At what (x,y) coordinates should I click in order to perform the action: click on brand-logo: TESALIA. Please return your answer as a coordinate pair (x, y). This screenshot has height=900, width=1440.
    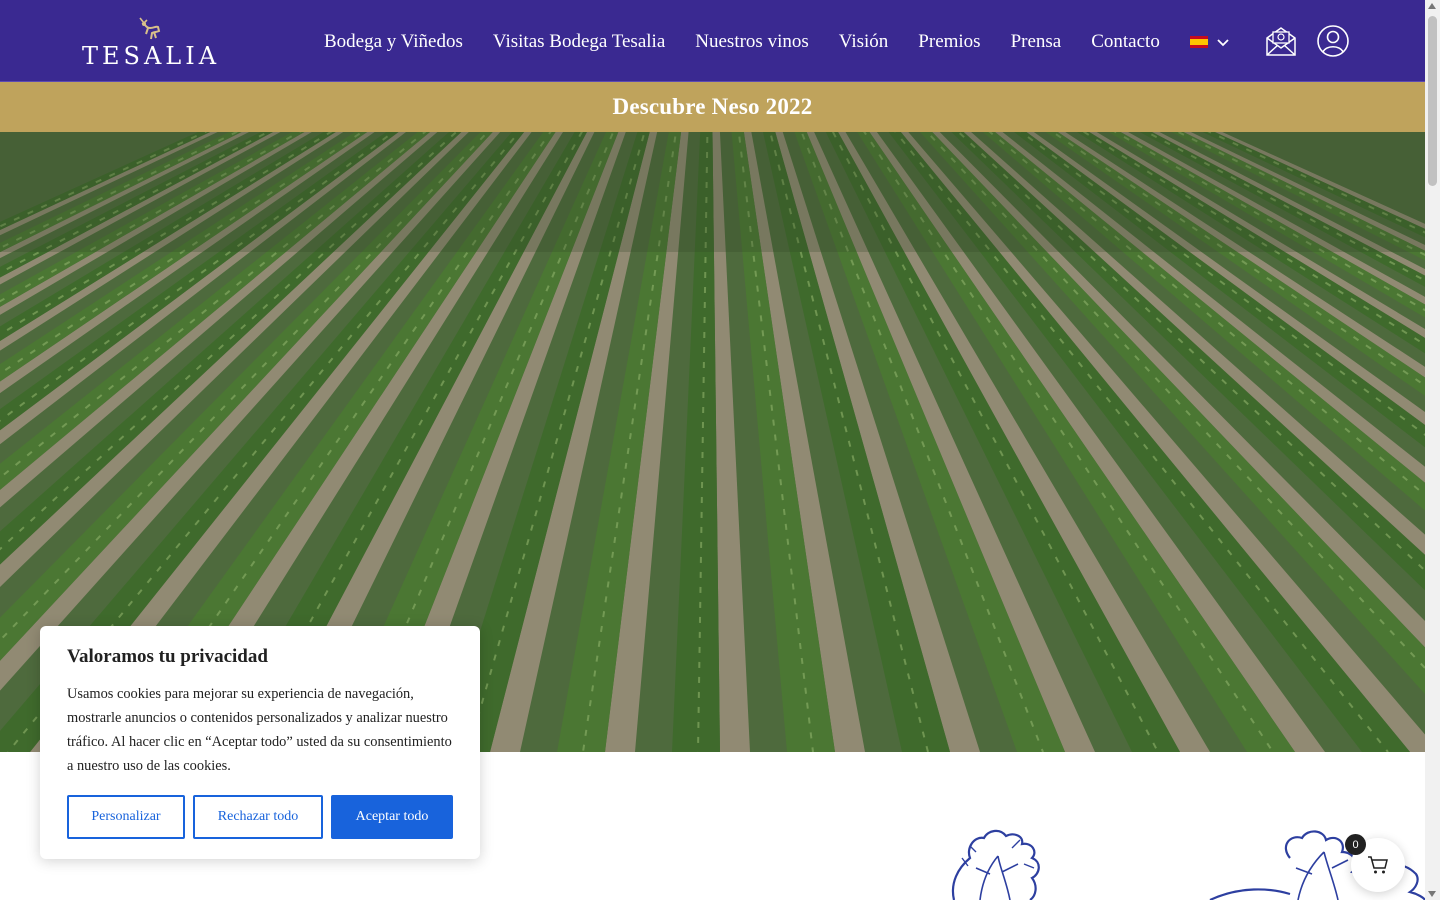
    Looking at the image, I should click on (151, 42).